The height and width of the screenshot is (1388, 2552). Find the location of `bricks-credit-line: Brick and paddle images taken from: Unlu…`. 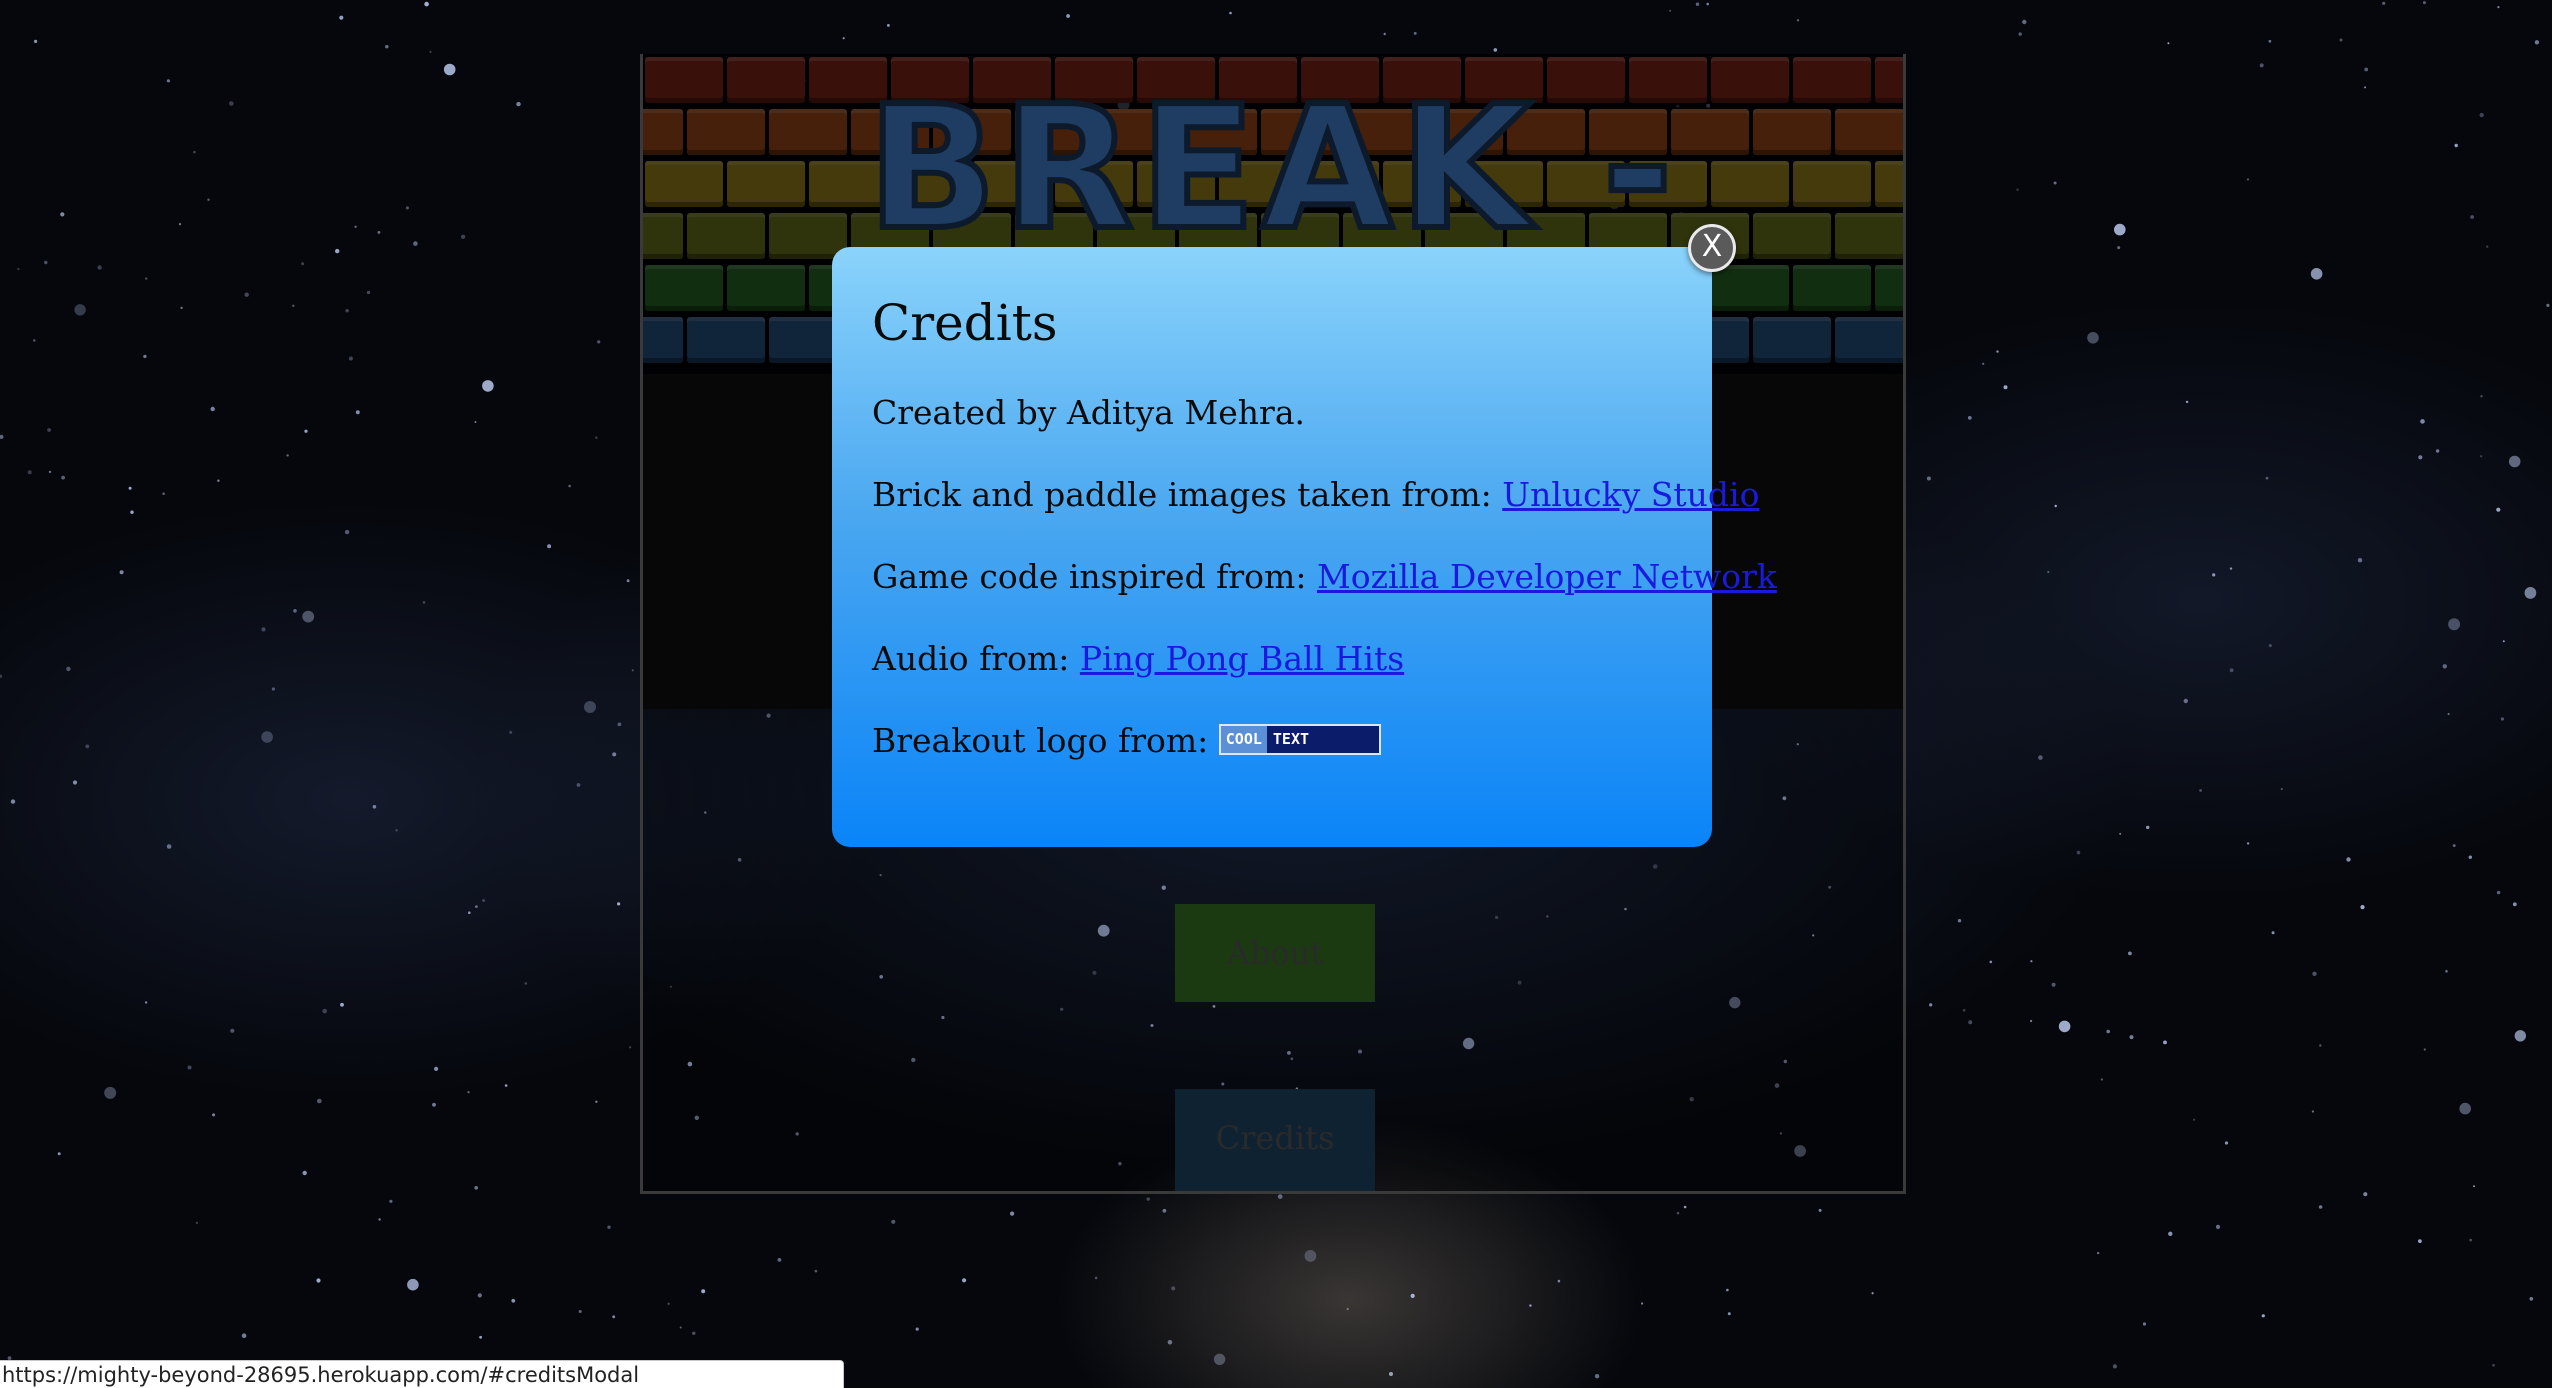

bricks-credit-line: Brick and paddle images taken from: Unlu… is located at coordinates (1315, 495).